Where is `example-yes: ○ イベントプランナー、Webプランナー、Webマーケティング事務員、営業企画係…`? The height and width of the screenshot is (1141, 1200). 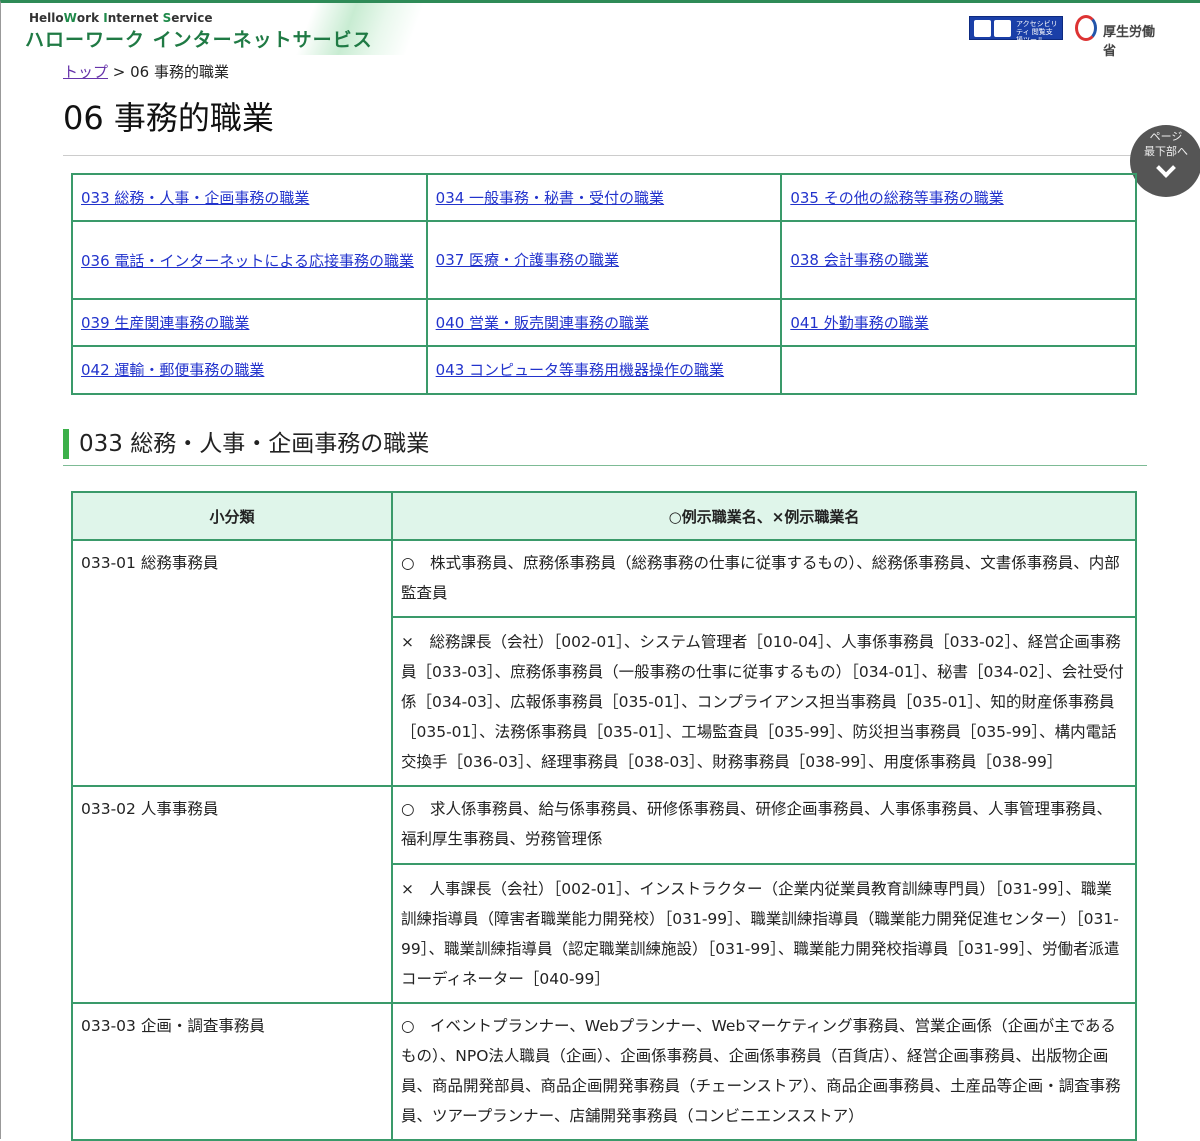 example-yes: ○ イベントプランナー、Webプランナー、Webマーケティング事務員、営業企画係… is located at coordinates (764, 1071).